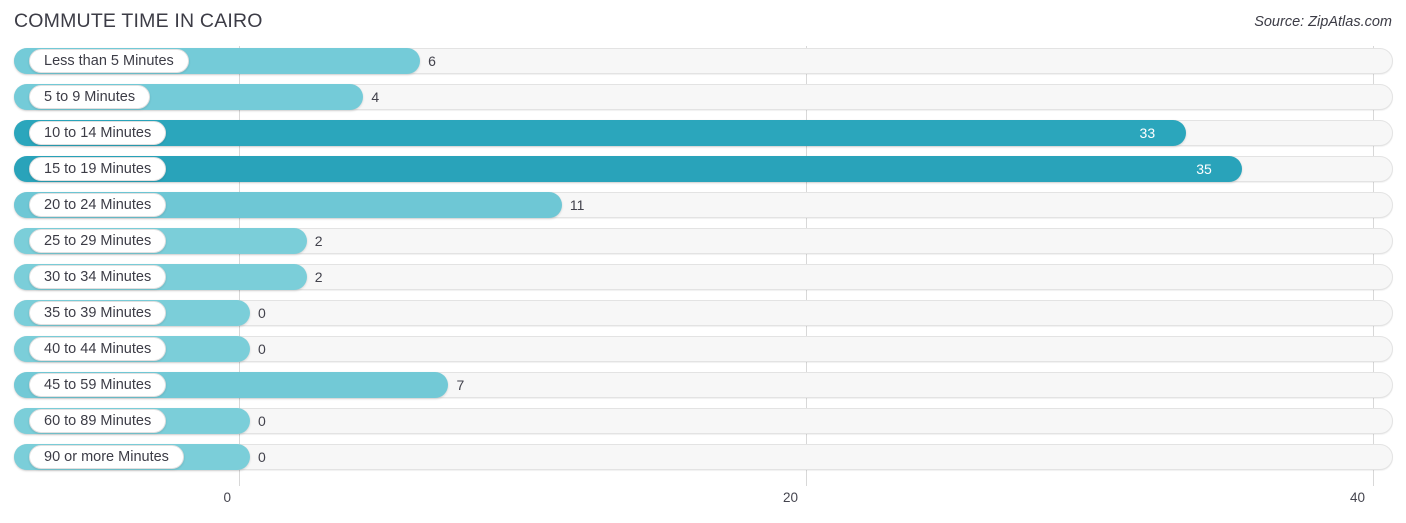  Describe the element at coordinates (703, 385) in the screenshot. I see `bar-row: 45 to 59 Minutes 7` at that location.